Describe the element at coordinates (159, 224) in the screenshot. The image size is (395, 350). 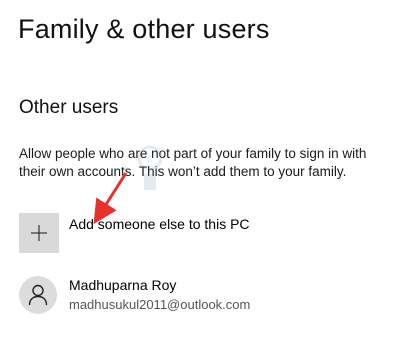
I see `add-someone-else-label: Add someone else to this PC` at that location.